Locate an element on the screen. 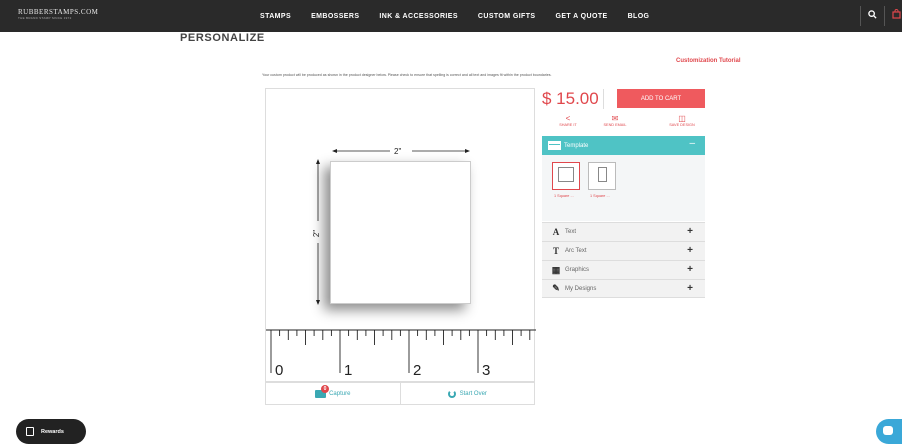 The width and height of the screenshot is (902, 444). send-email-button: ✉ SEND EMAIL is located at coordinates (615, 120).